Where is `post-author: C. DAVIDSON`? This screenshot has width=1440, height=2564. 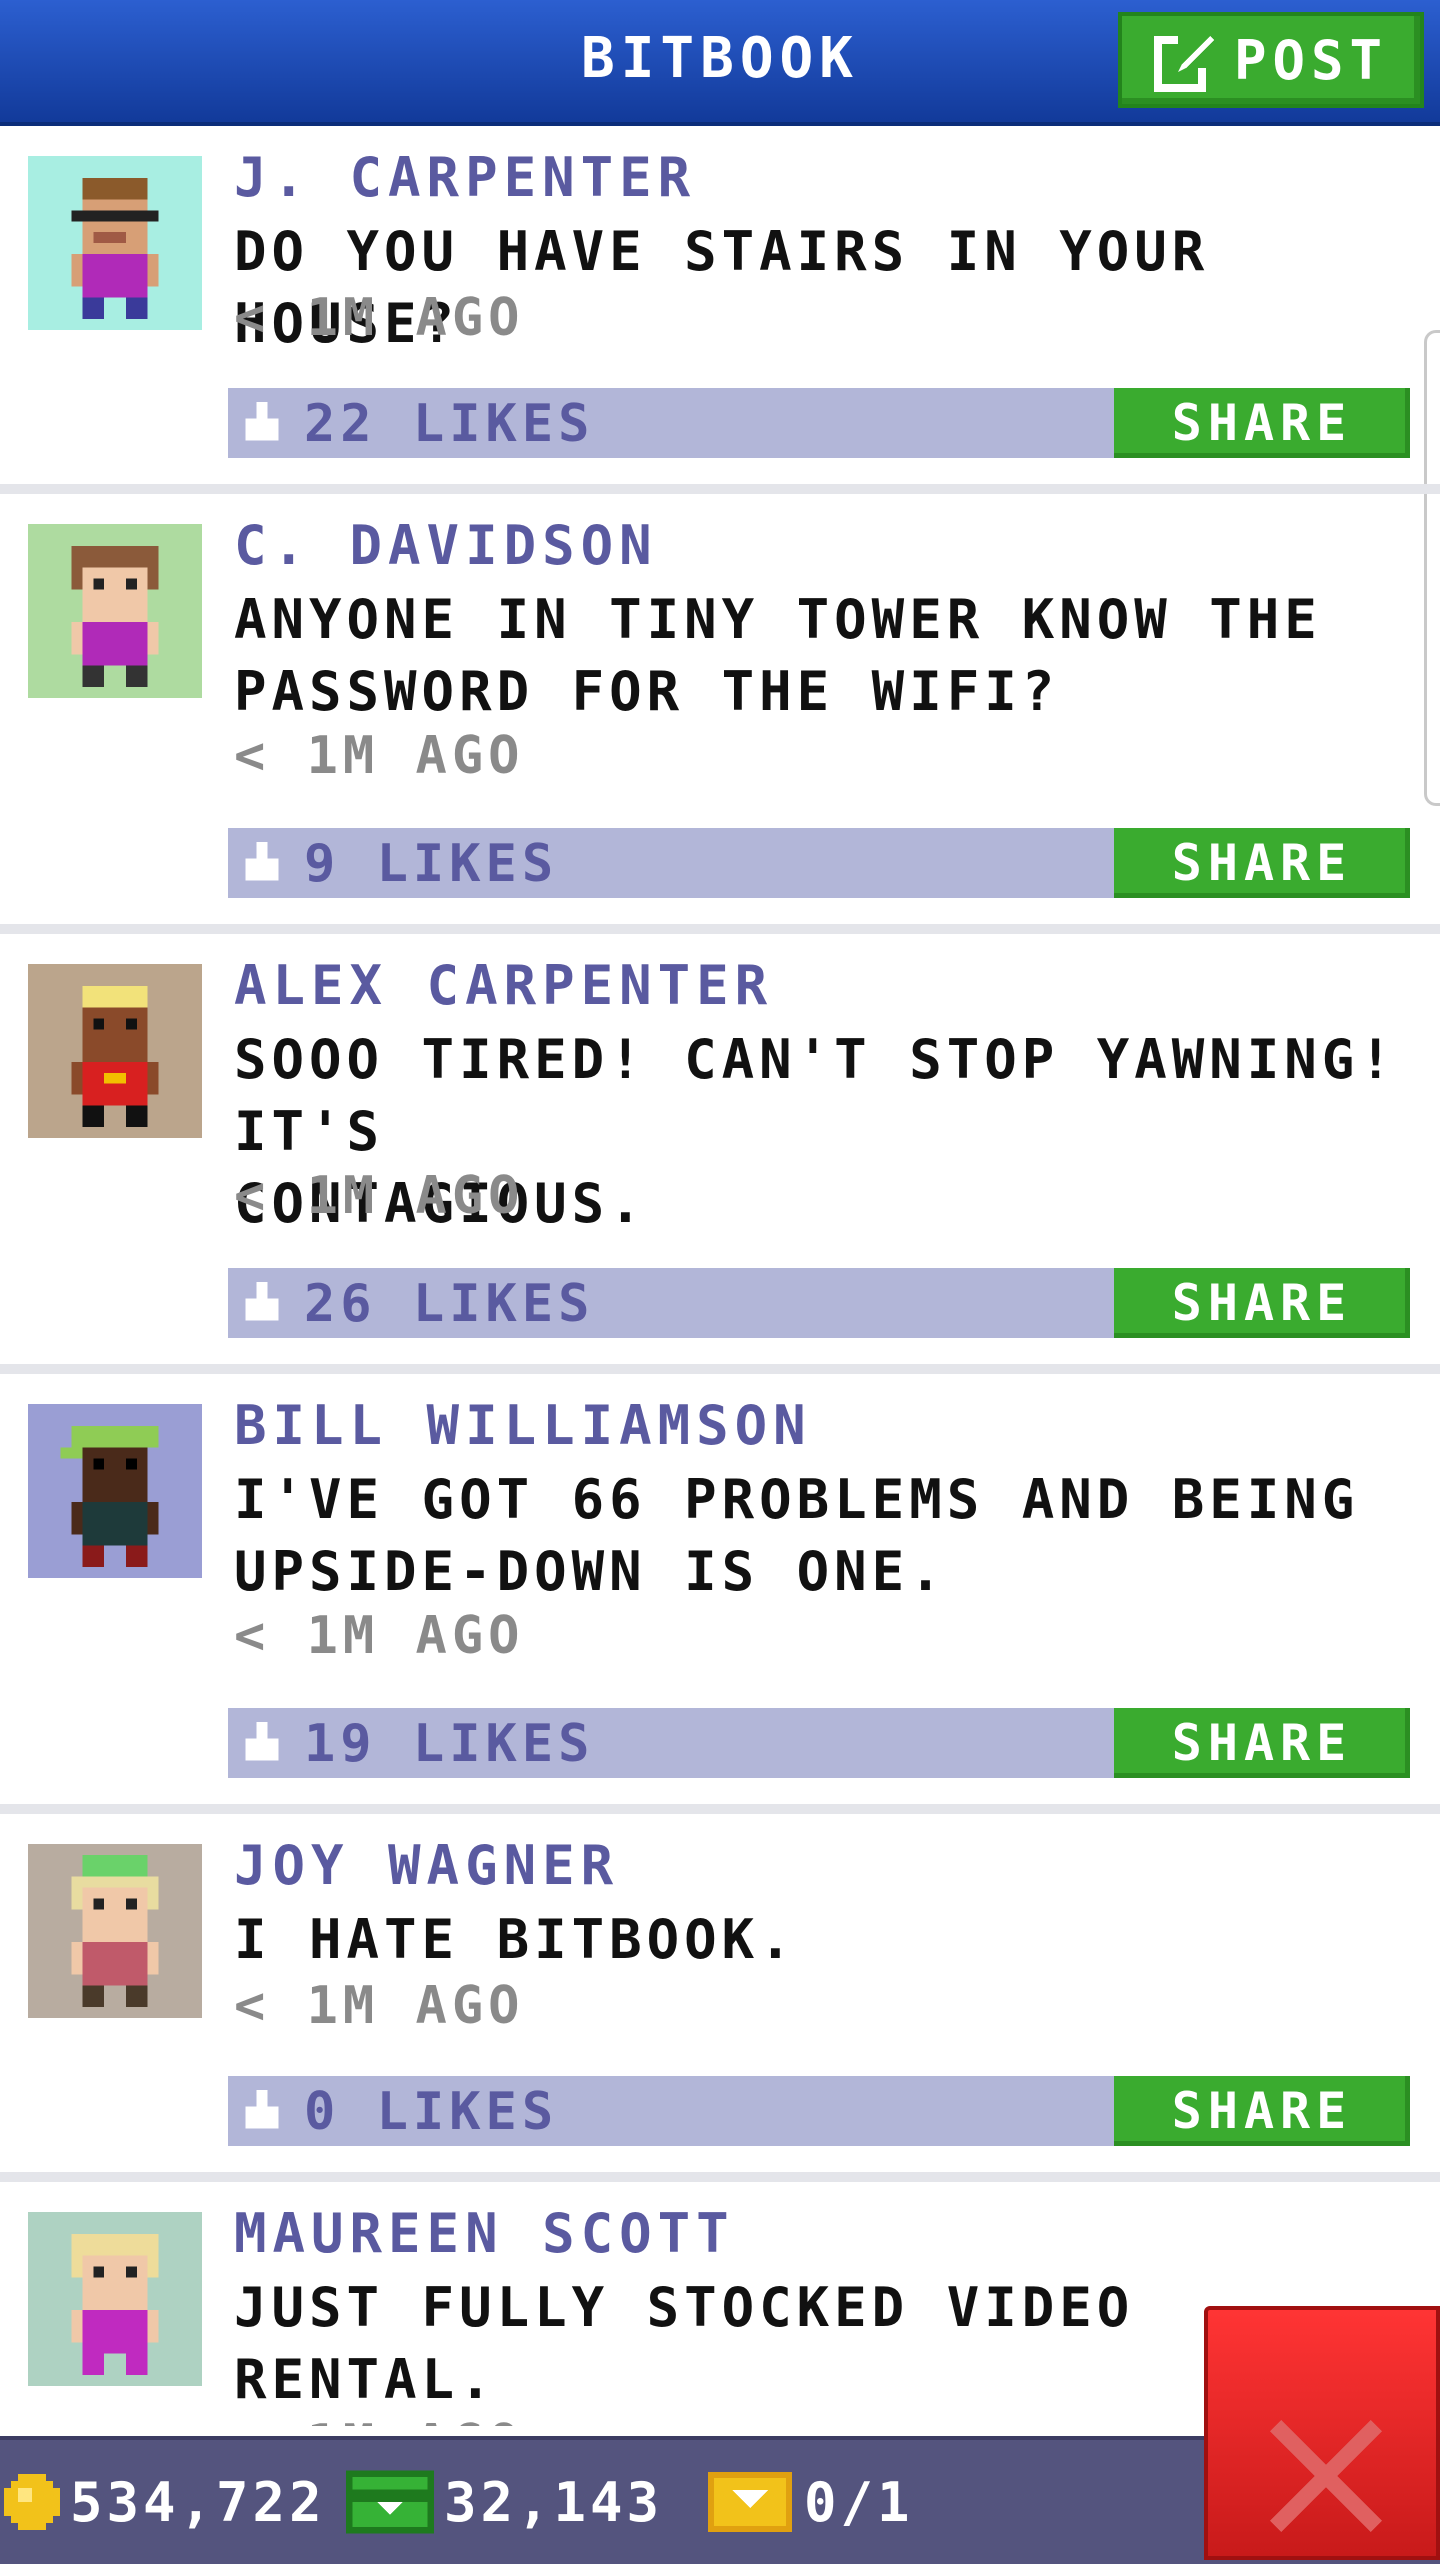 post-author: C. DAVIDSON is located at coordinates (446, 545).